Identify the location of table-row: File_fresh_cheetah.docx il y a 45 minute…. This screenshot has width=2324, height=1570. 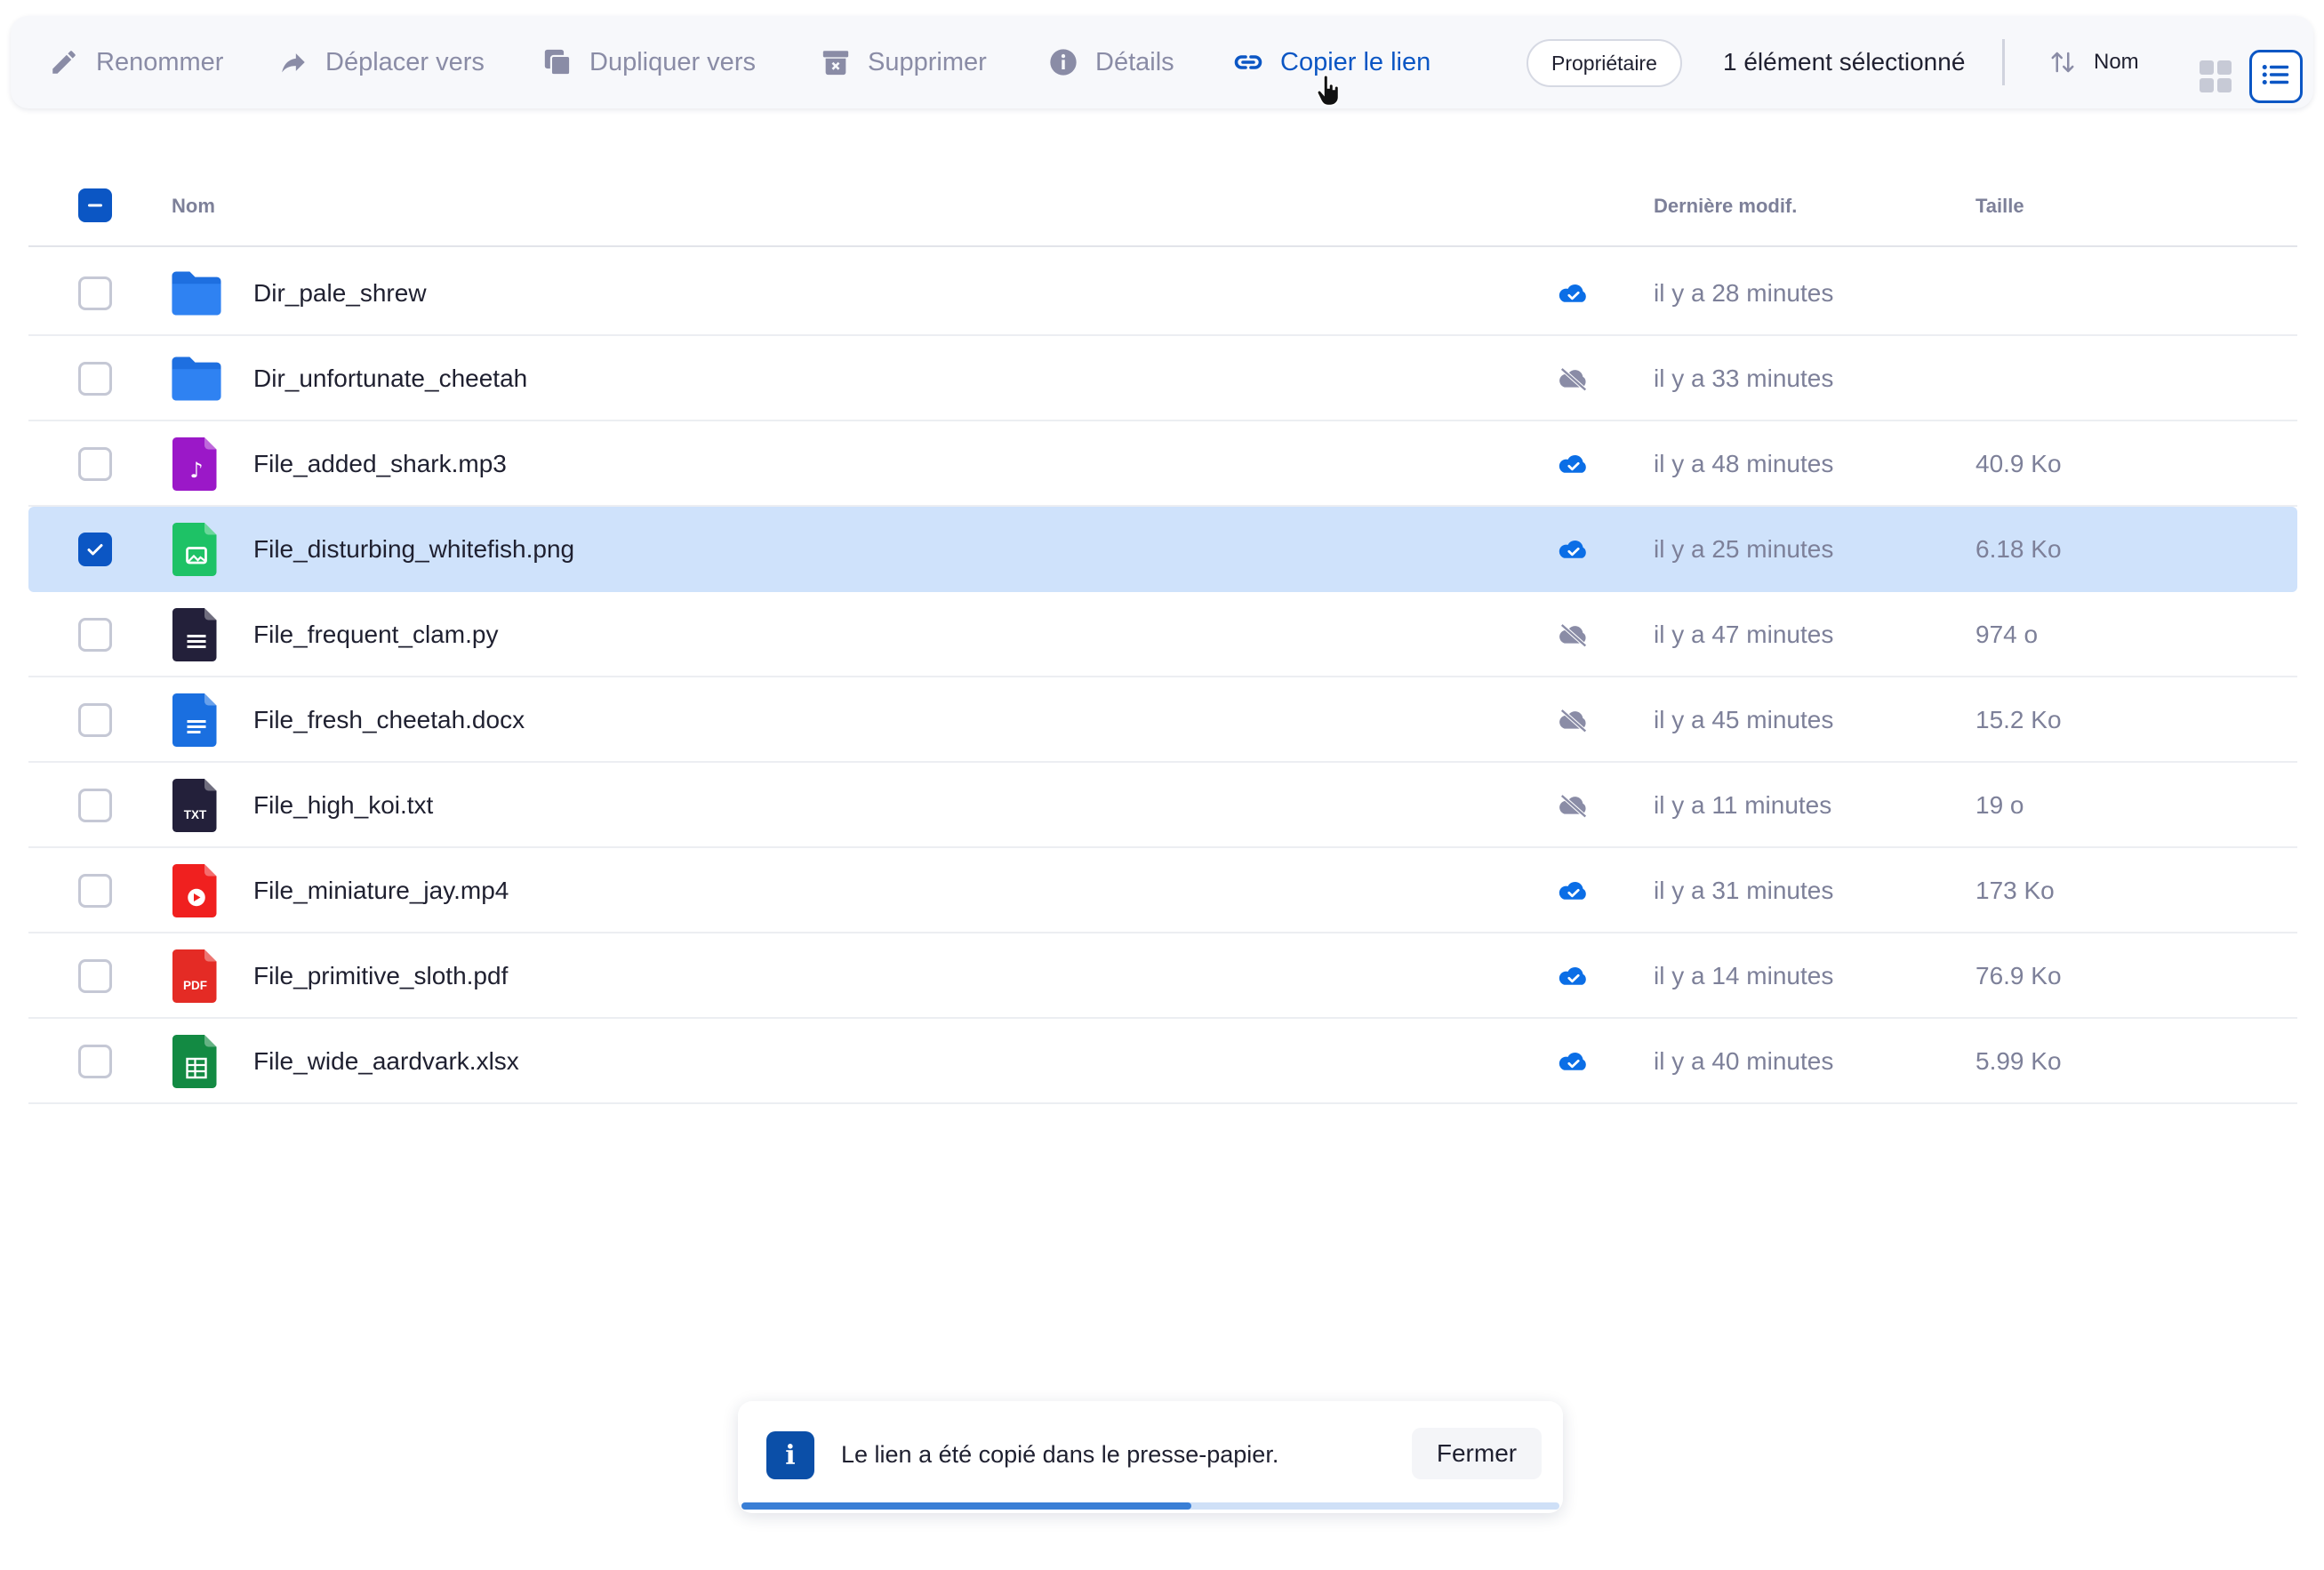
(1162, 720).